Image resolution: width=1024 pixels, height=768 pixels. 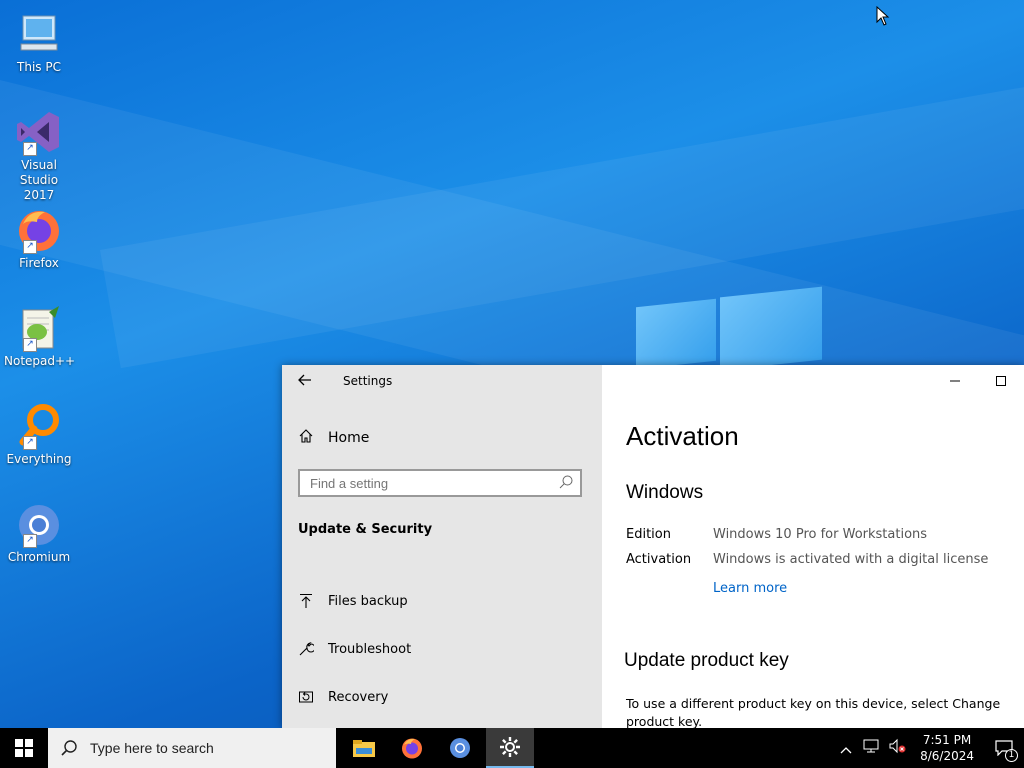 I want to click on desktop-icon-this-pc: This PC, so click(x=39, y=42).